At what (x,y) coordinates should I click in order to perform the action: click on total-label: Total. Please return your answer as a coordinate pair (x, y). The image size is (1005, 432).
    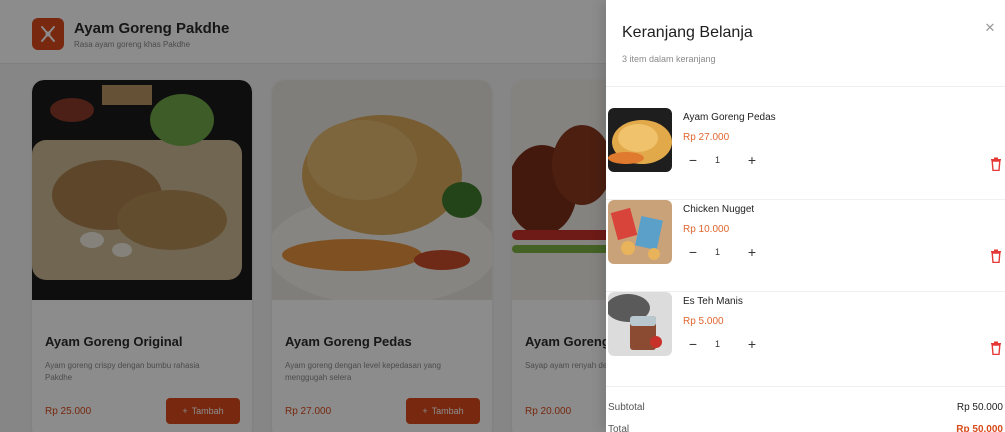
    Looking at the image, I should click on (619, 428).